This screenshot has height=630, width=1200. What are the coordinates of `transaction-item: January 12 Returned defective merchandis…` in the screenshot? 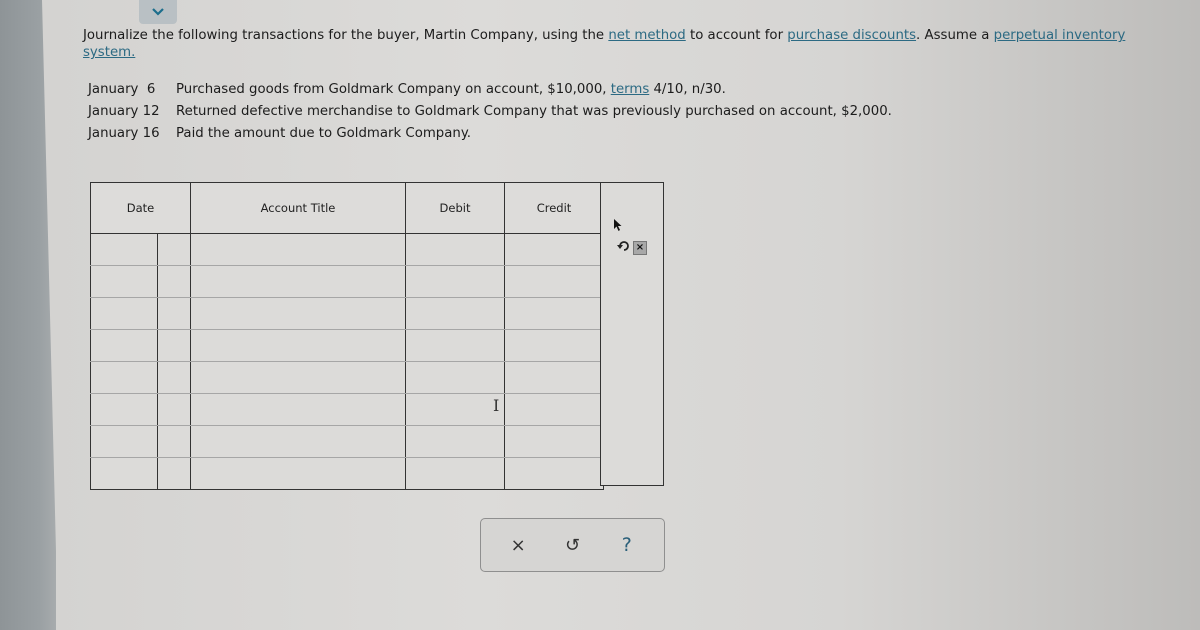 It's located at (490, 112).